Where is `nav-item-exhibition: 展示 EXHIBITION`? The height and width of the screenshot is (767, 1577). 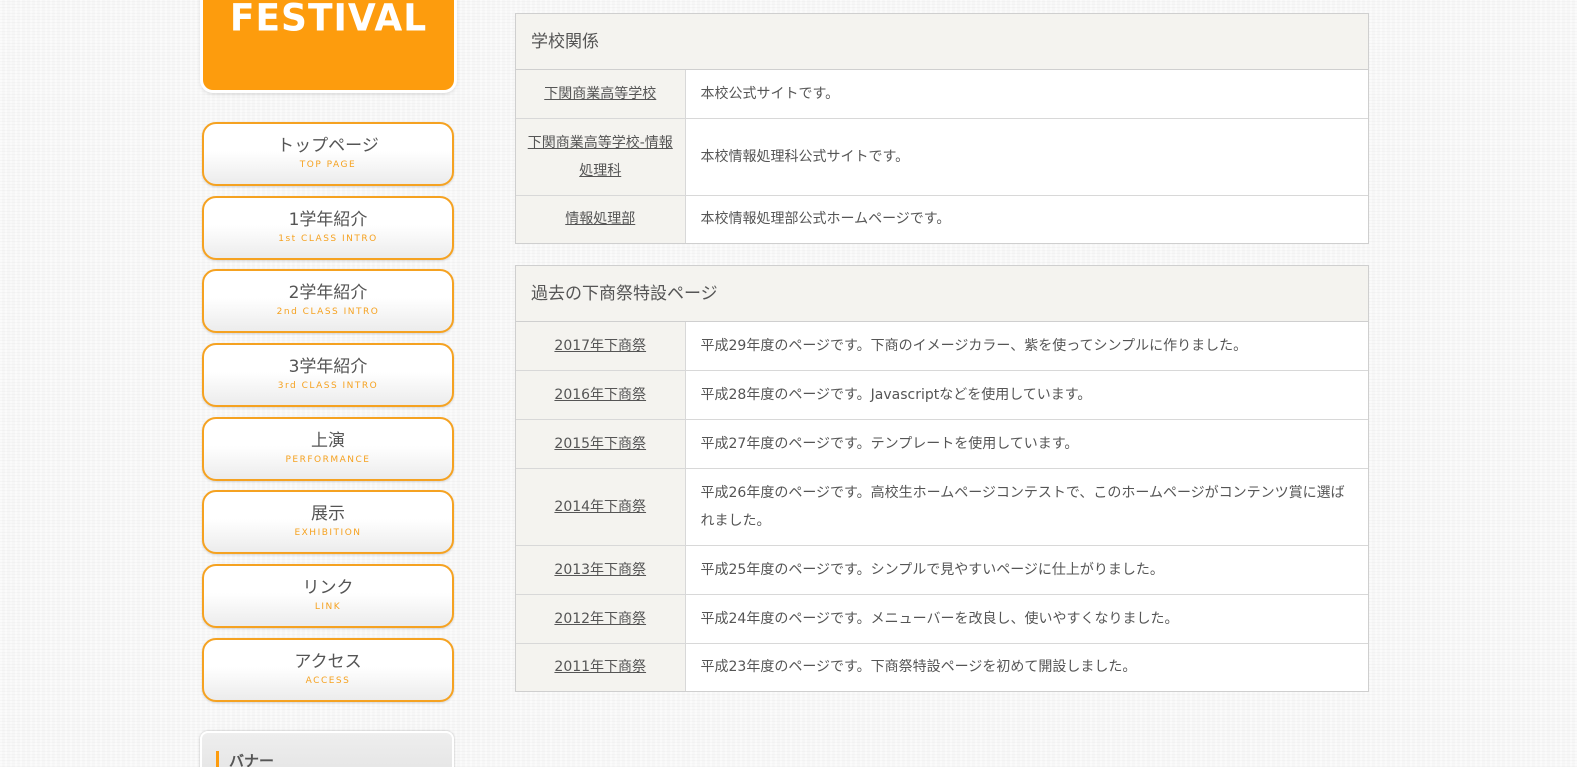 nav-item-exhibition: 展示 EXHIBITION is located at coordinates (328, 522).